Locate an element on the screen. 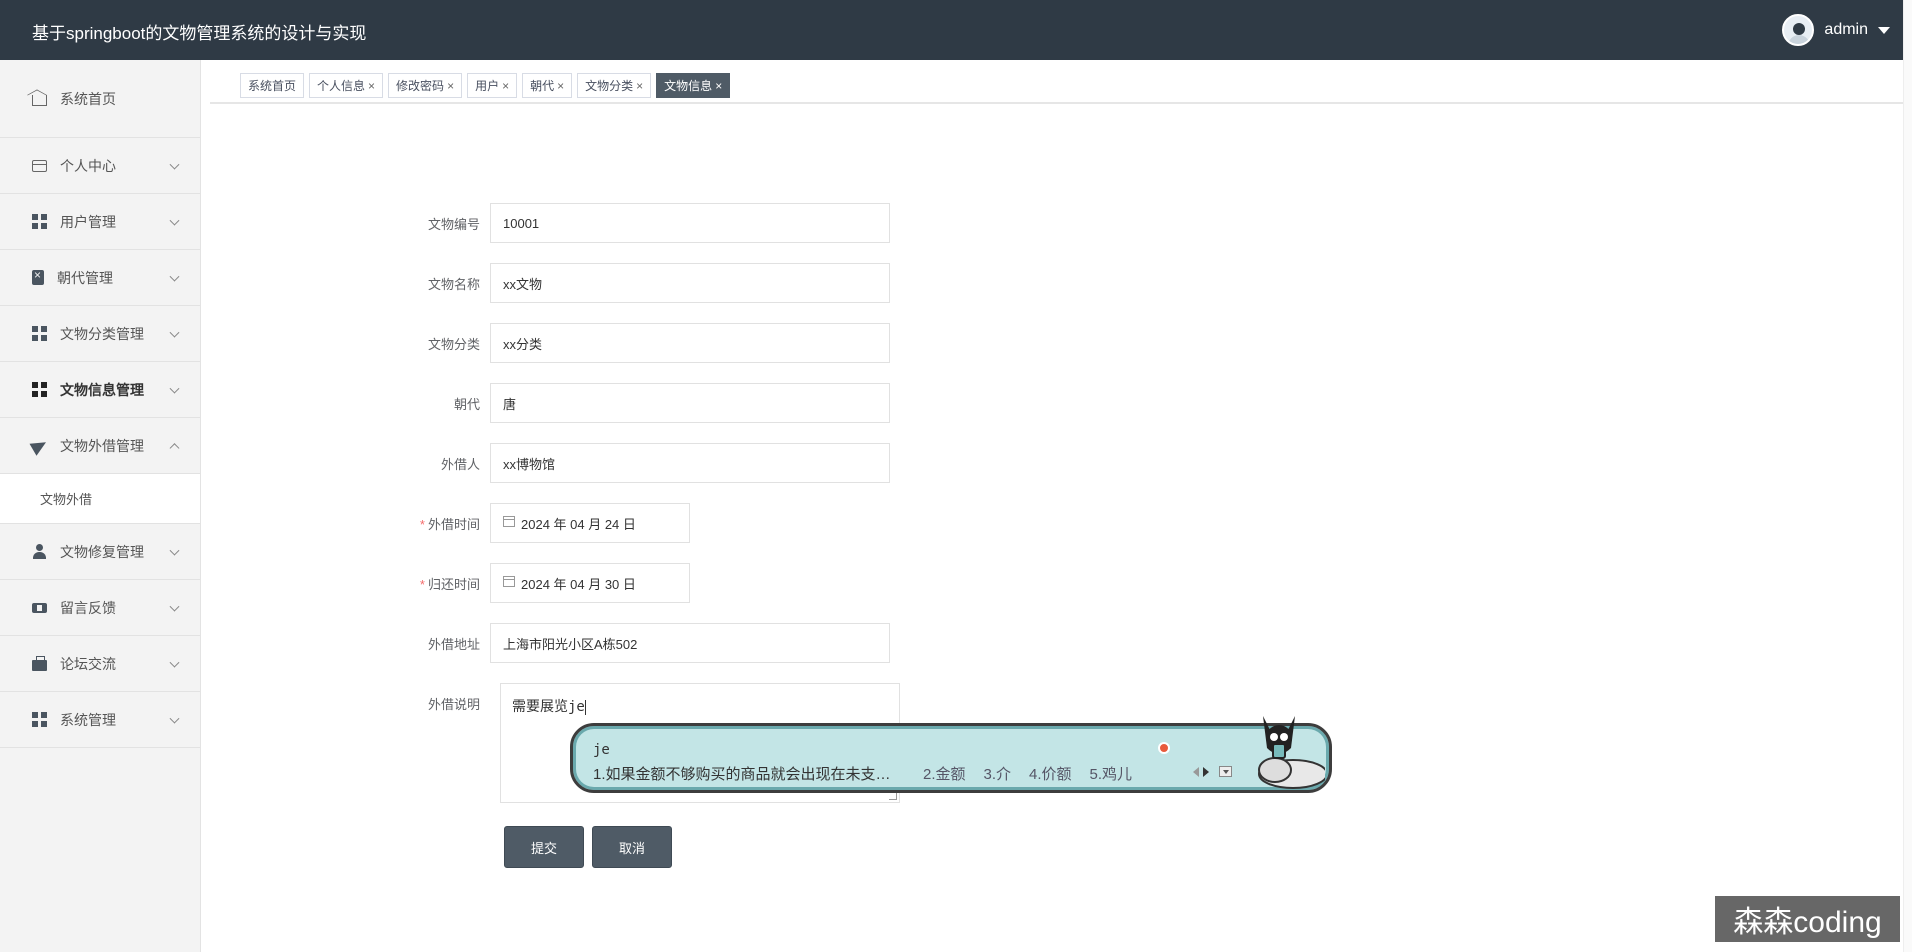 The image size is (1912, 952). tab-home: 系统首页 is located at coordinates (272, 85).